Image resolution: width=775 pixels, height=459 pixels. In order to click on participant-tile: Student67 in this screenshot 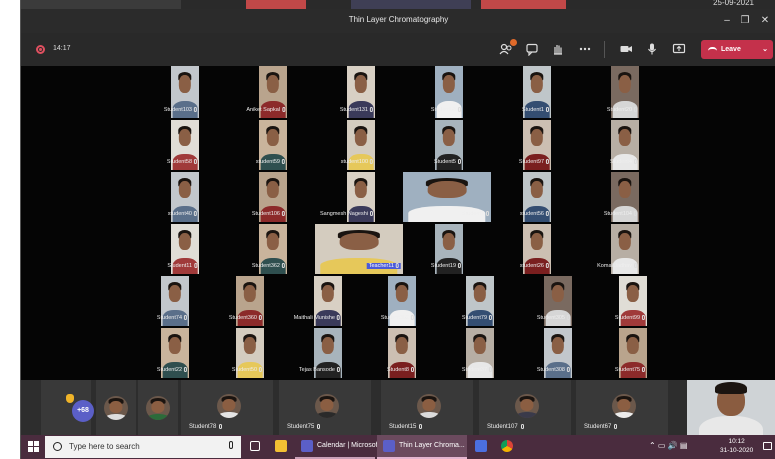, I will do `click(622, 407)`.